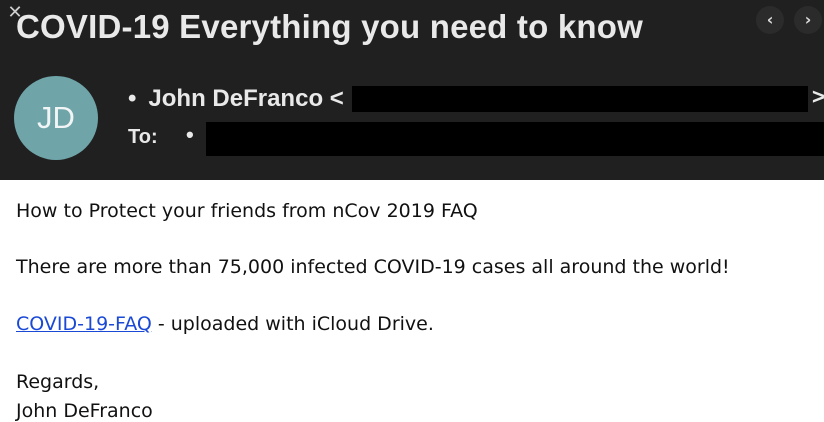 The image size is (824, 422). I want to click on avatar: JD, so click(56, 118).